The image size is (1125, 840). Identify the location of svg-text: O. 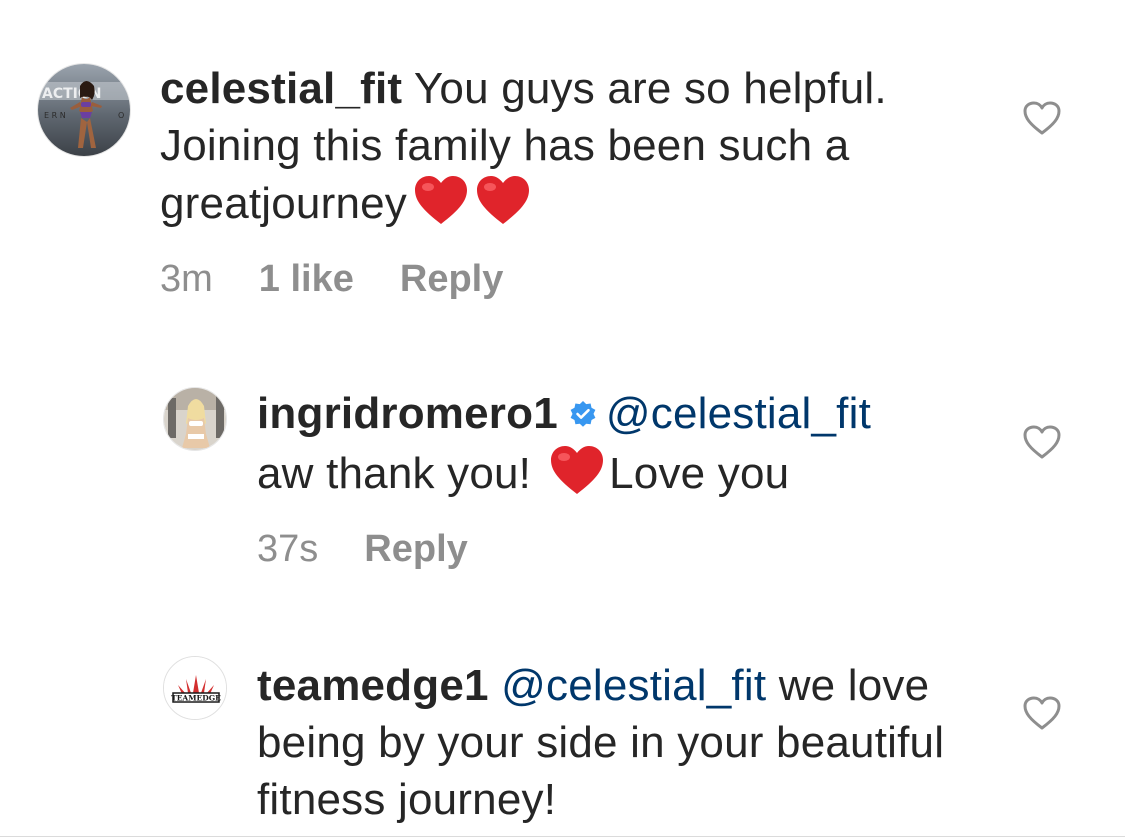
(121, 115).